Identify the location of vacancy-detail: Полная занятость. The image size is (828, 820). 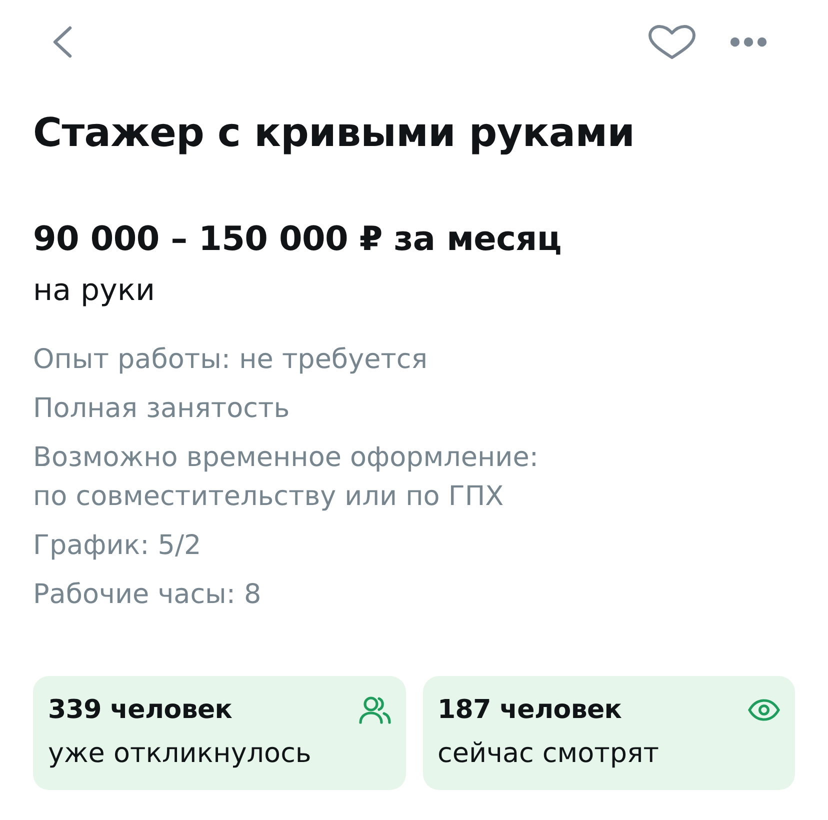
(162, 409).